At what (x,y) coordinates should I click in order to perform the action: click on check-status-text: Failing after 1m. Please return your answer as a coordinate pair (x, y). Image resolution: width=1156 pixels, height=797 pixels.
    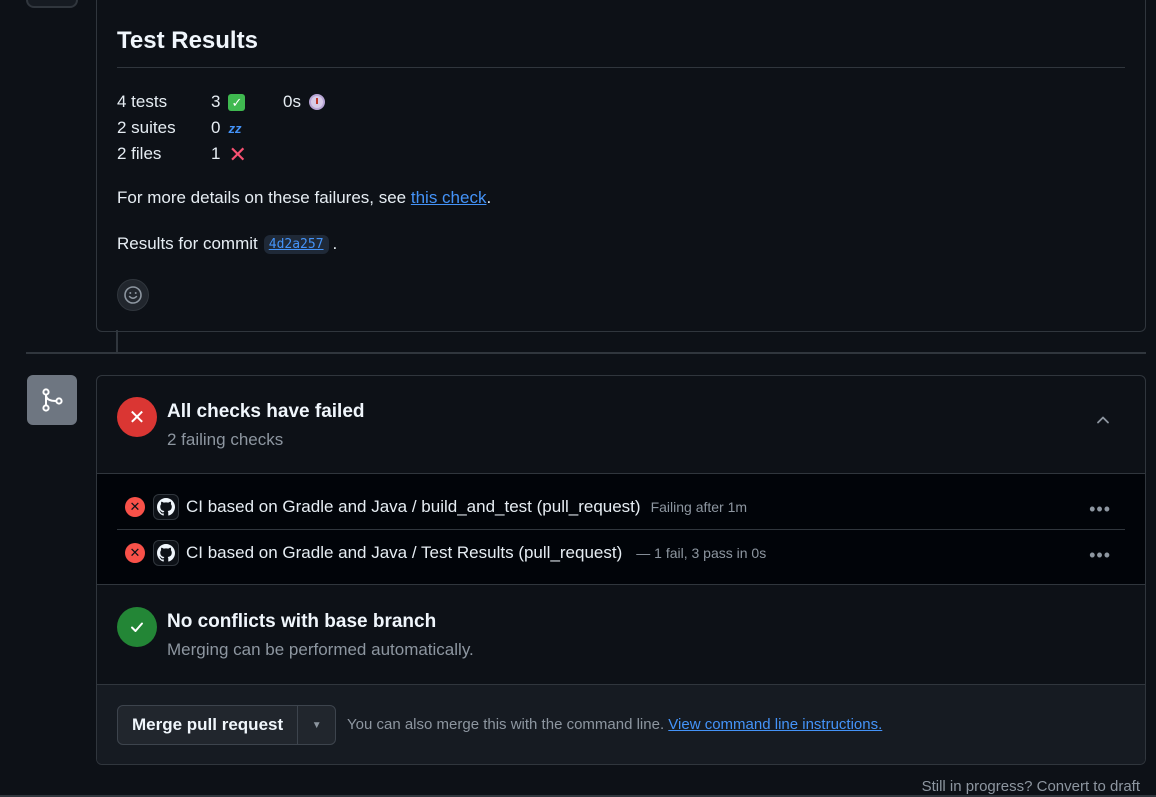
    Looking at the image, I should click on (699, 506).